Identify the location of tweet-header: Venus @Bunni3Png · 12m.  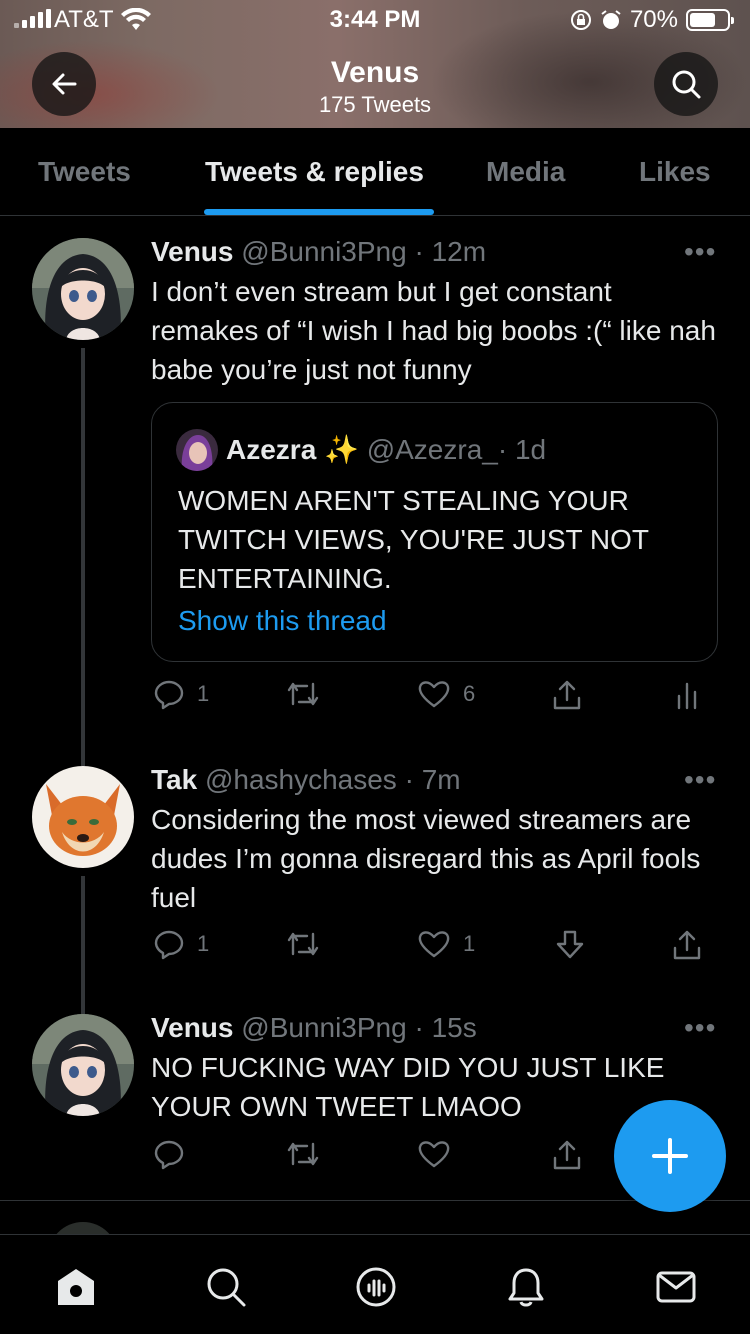
(318, 252).